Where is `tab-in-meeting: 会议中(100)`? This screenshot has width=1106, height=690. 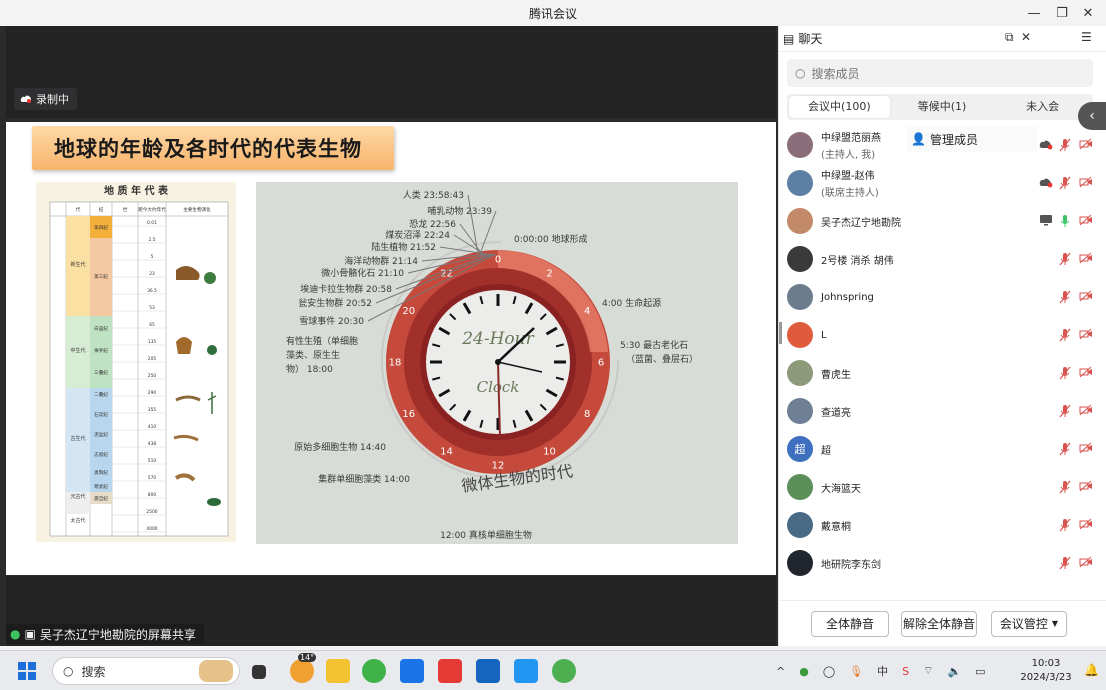
tab-in-meeting: 会议中(100) is located at coordinates (839, 107).